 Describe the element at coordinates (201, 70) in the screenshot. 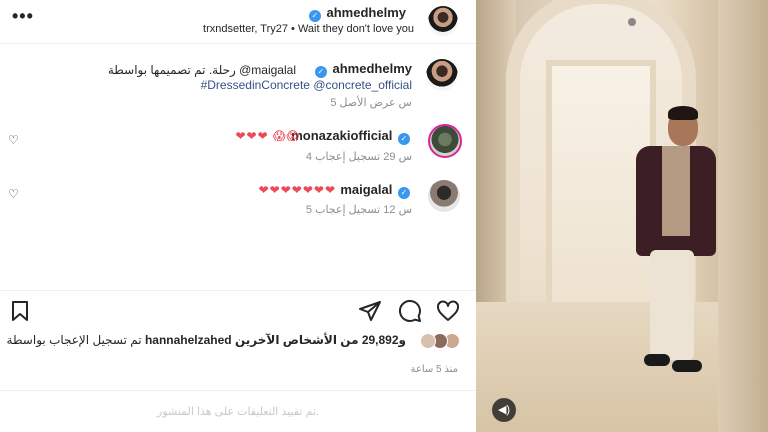

I see `caption-text: رحلة. تم تصميمها بواسطة @maigalal` at that location.